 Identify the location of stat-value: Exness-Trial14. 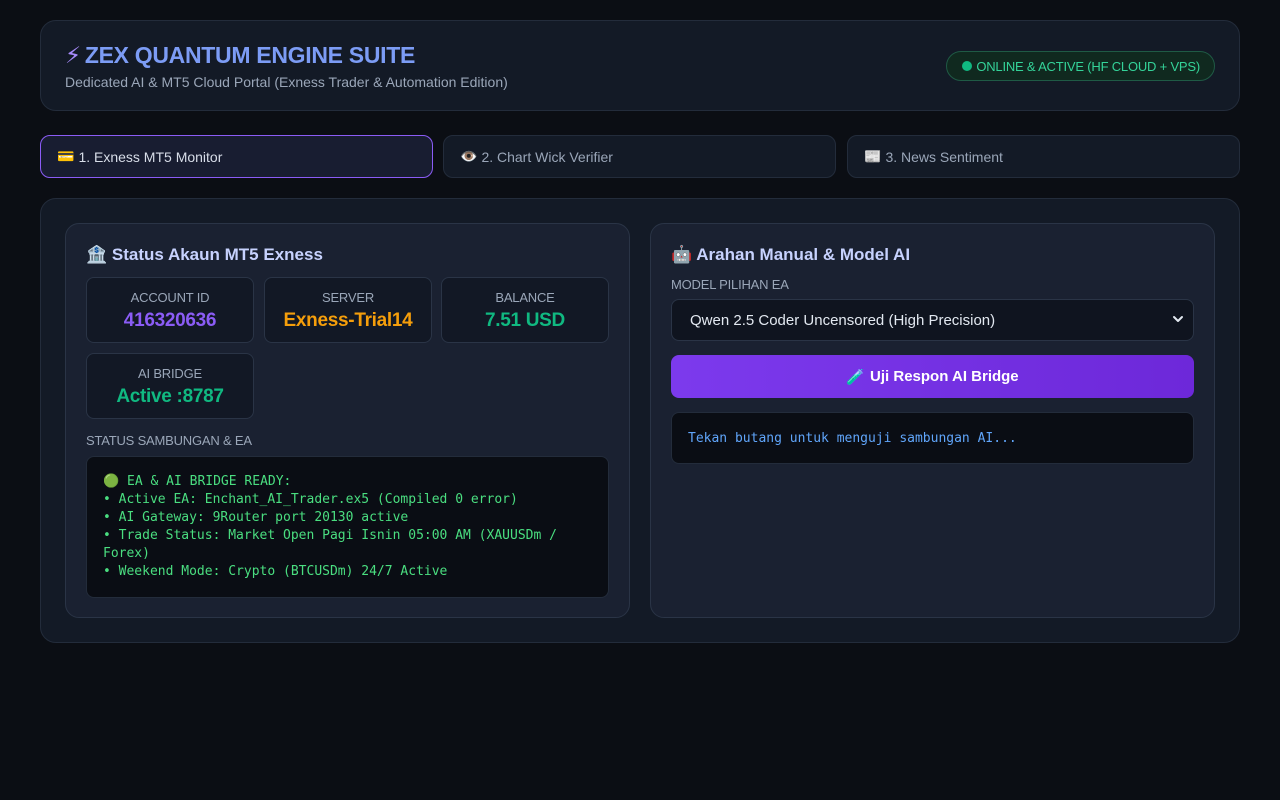
(348, 320).